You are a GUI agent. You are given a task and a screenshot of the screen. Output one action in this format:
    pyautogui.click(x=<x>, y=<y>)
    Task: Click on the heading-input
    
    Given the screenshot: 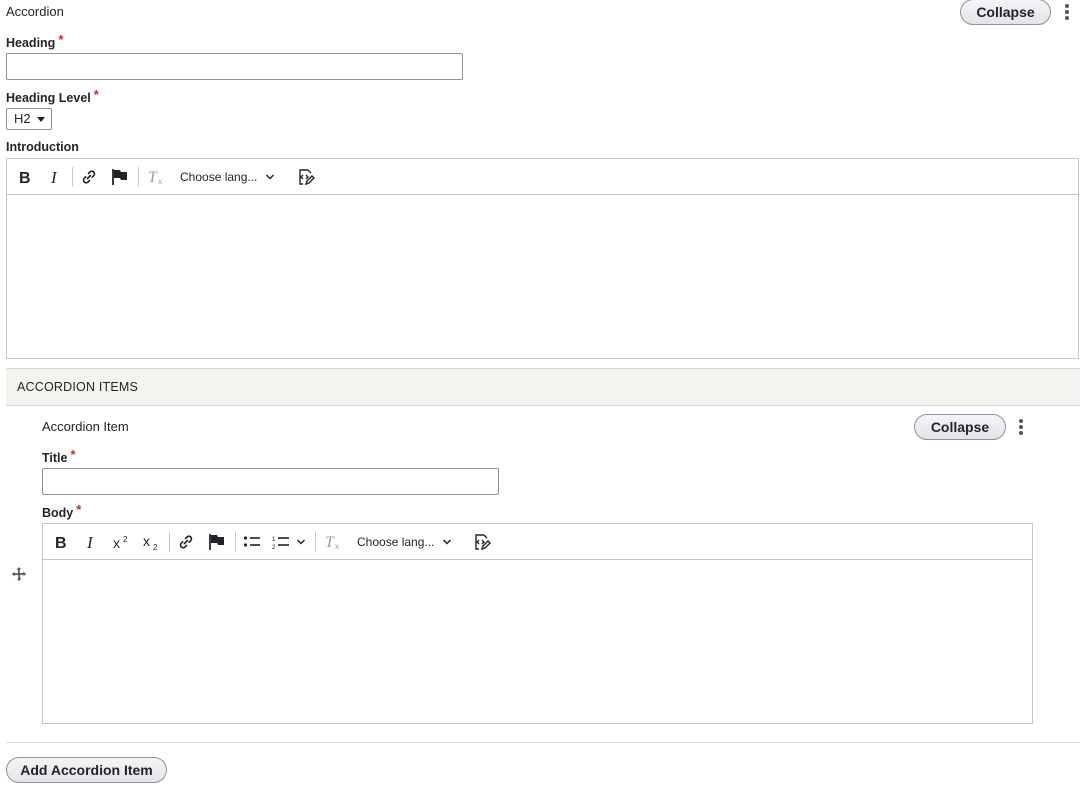 What is the action you would take?
    pyautogui.click(x=234, y=66)
    